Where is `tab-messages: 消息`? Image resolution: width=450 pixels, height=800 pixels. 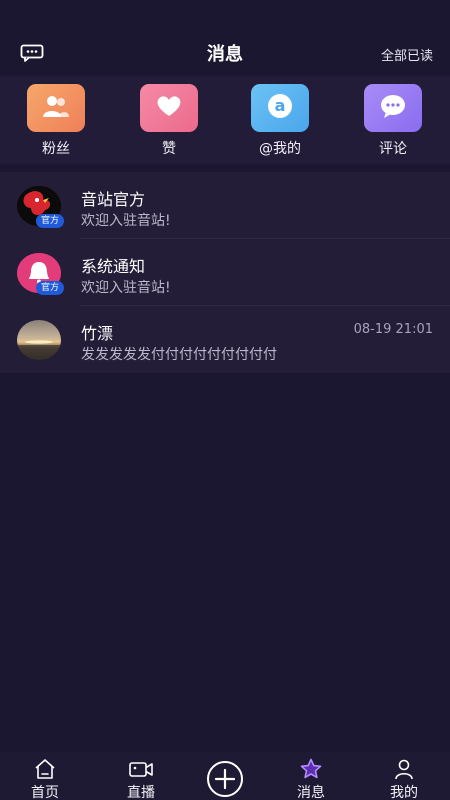 tab-messages: 消息 is located at coordinates (311, 779).